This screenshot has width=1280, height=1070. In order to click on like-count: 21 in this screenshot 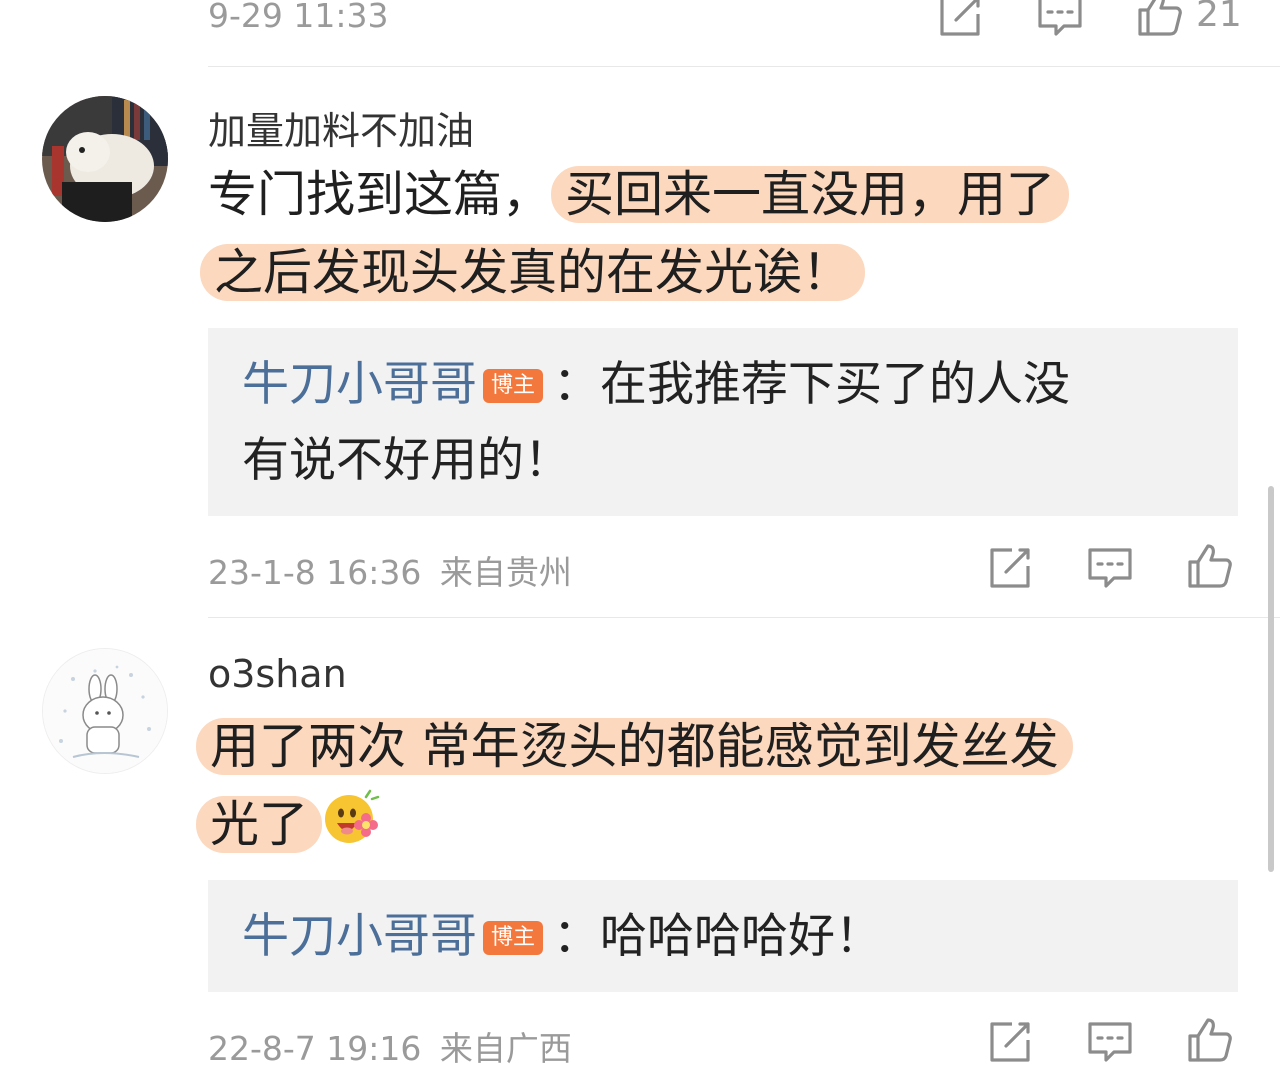, I will do `click(1219, 17)`.